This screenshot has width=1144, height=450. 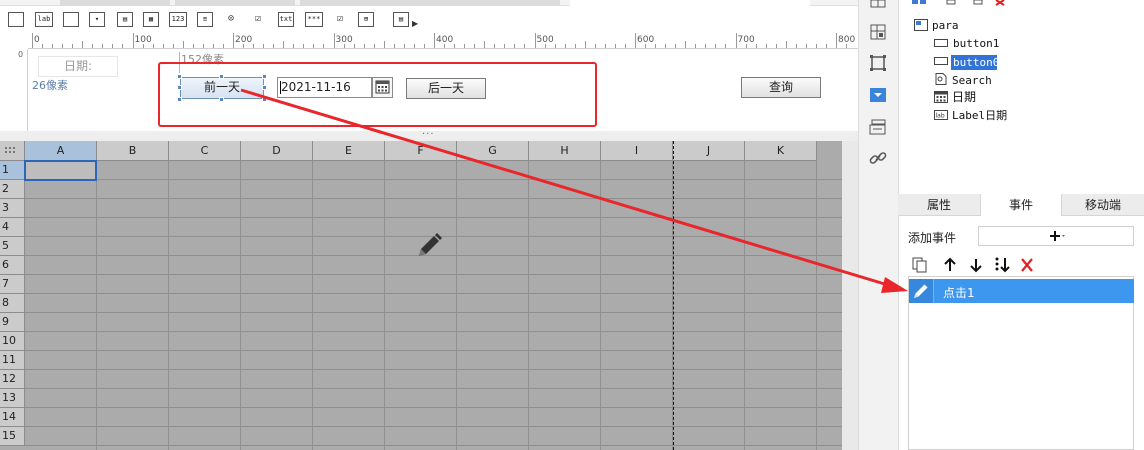 I want to click on grid-layout-icon, so click(x=878, y=4).